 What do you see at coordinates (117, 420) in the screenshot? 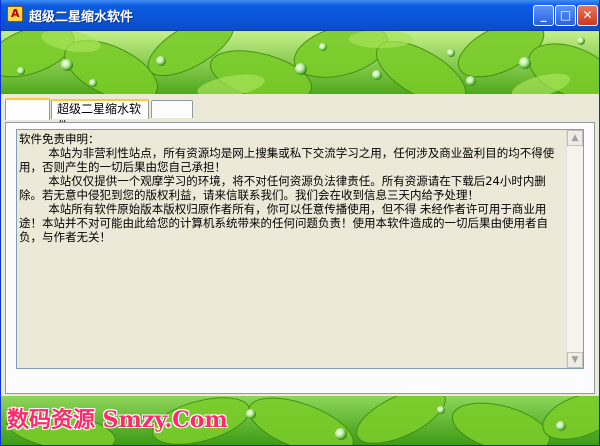
I see `watermark-text: 数码资源 Smzy.Com` at bounding box center [117, 420].